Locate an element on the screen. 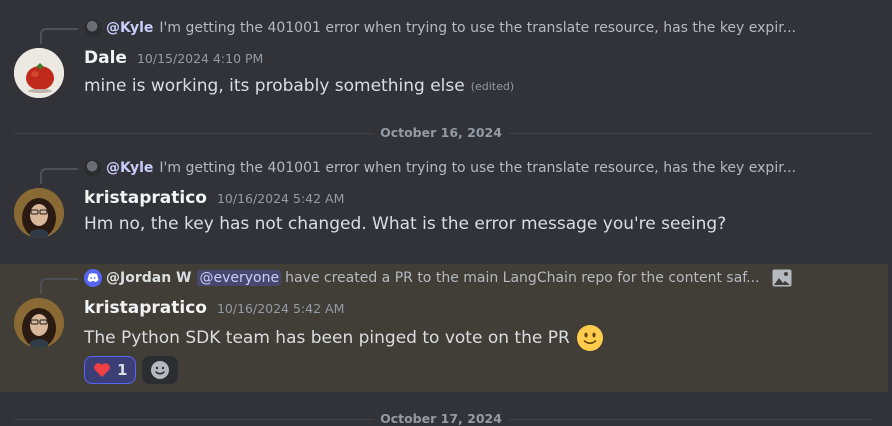 This screenshot has height=426, width=892. add-reaction-button is located at coordinates (160, 370).